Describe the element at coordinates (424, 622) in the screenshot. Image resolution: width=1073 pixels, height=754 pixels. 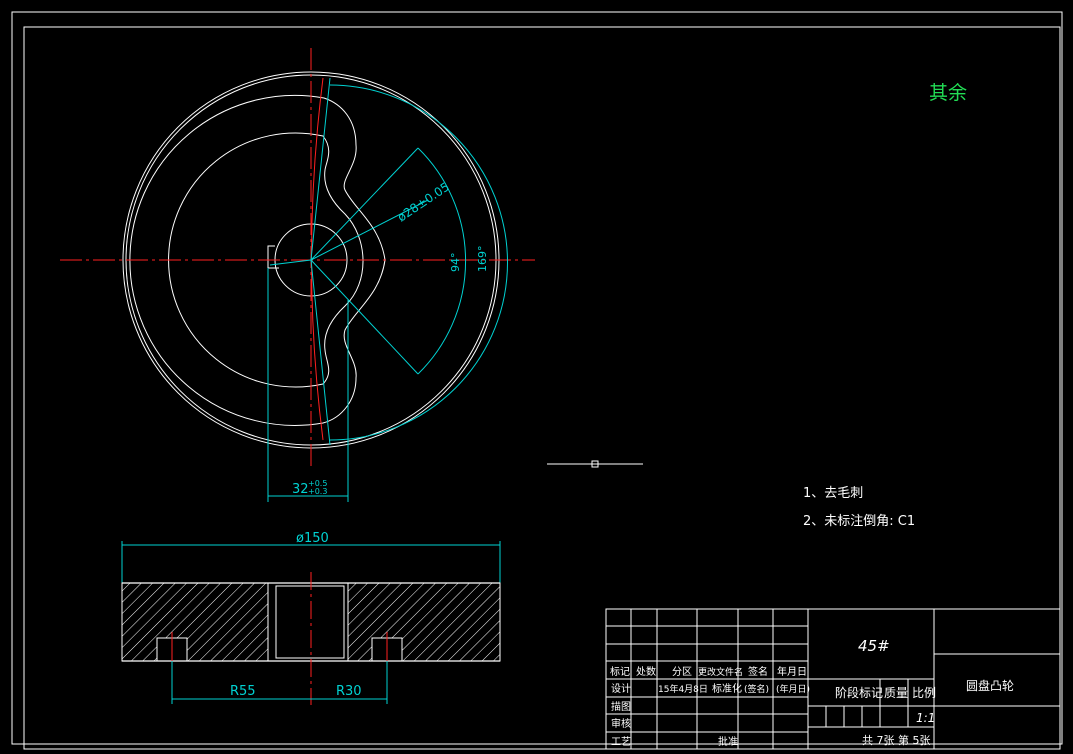
I see `section-hatch-right` at that location.